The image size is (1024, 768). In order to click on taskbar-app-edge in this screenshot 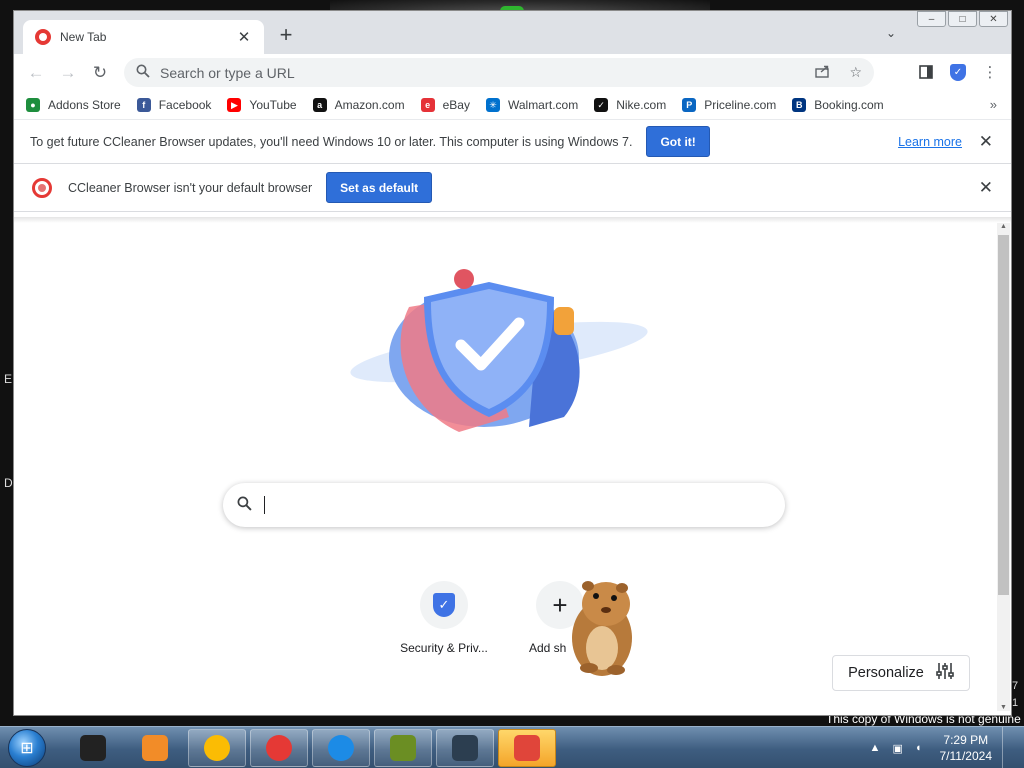, I will do `click(341, 747)`.